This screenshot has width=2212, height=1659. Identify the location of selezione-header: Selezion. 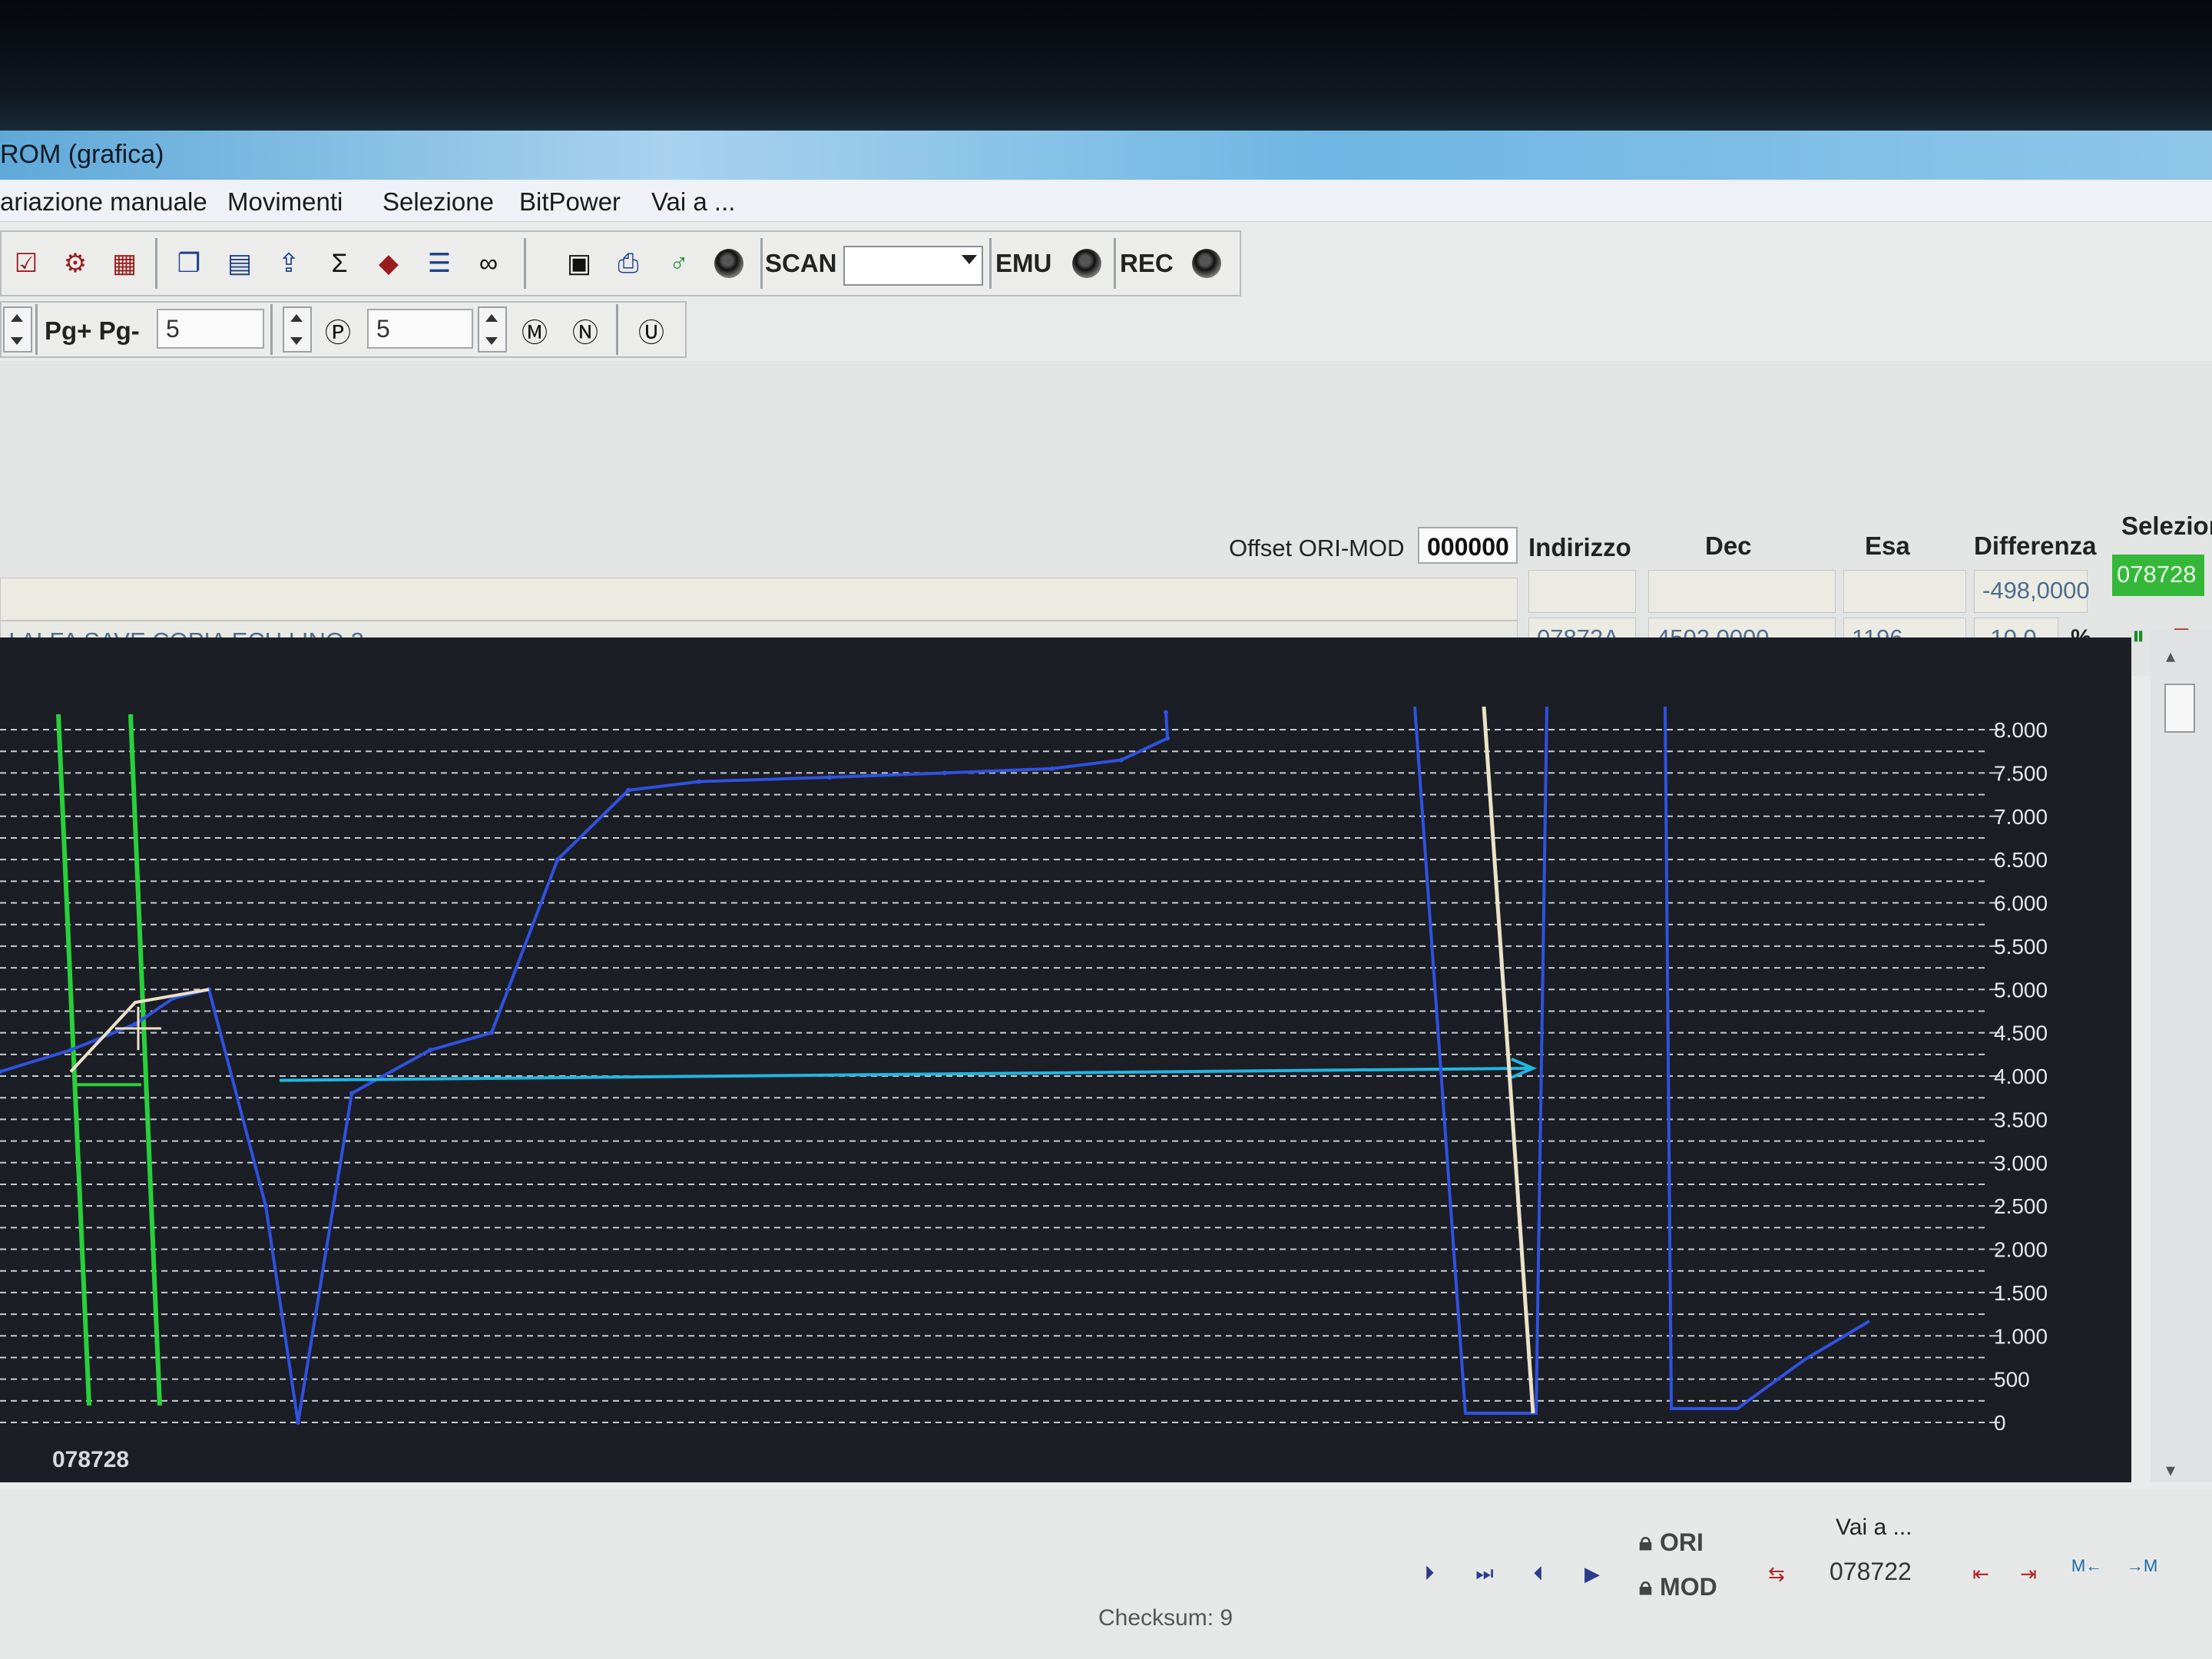
(2166, 526).